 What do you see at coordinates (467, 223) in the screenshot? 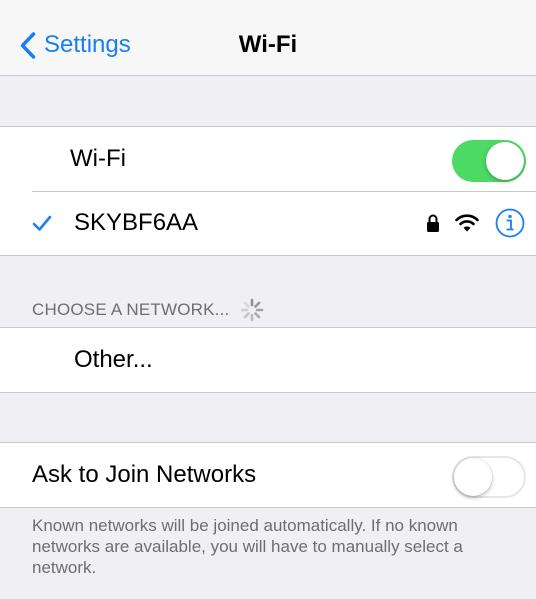
I see `wifi-signal-icon` at bounding box center [467, 223].